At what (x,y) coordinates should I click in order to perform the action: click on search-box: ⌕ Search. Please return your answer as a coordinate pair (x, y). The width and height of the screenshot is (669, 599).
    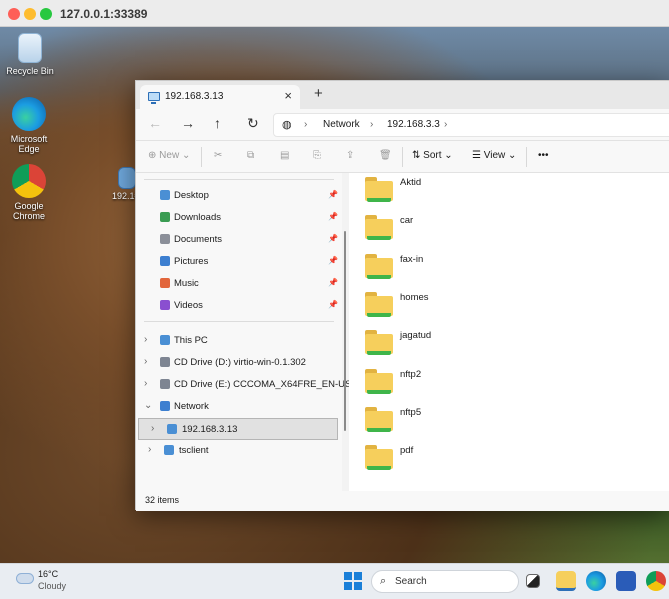
    Looking at the image, I should click on (445, 581).